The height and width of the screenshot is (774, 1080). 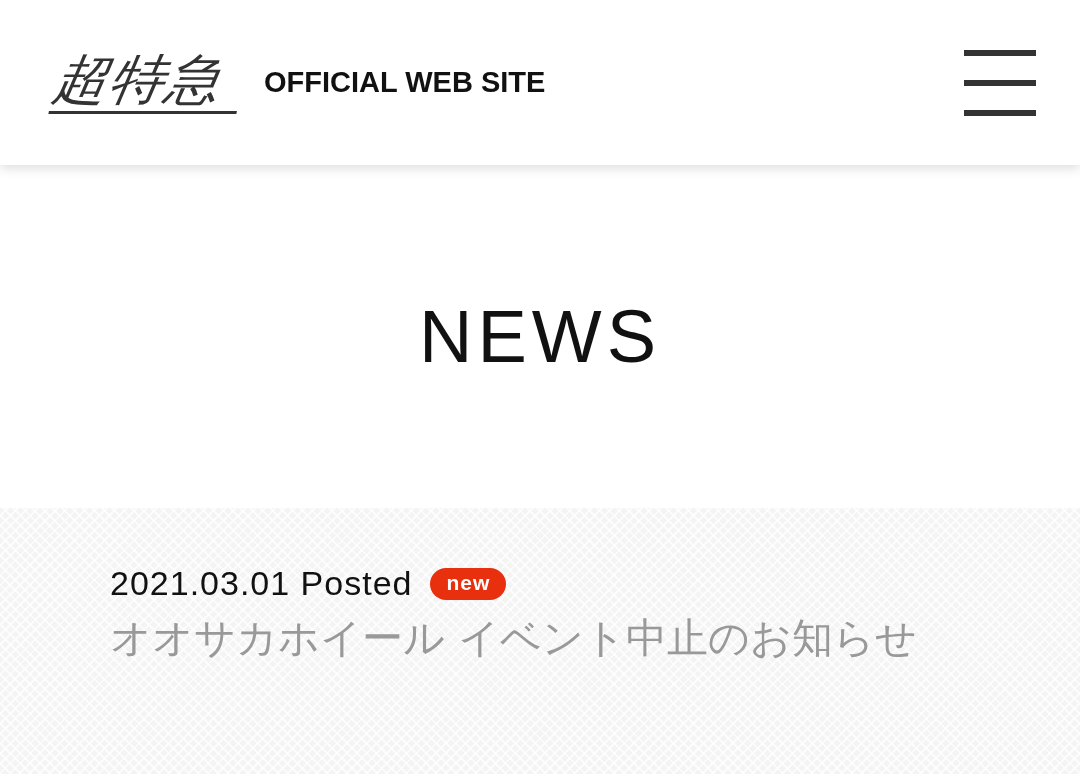 I want to click on new-badge: new, so click(x=468, y=583).